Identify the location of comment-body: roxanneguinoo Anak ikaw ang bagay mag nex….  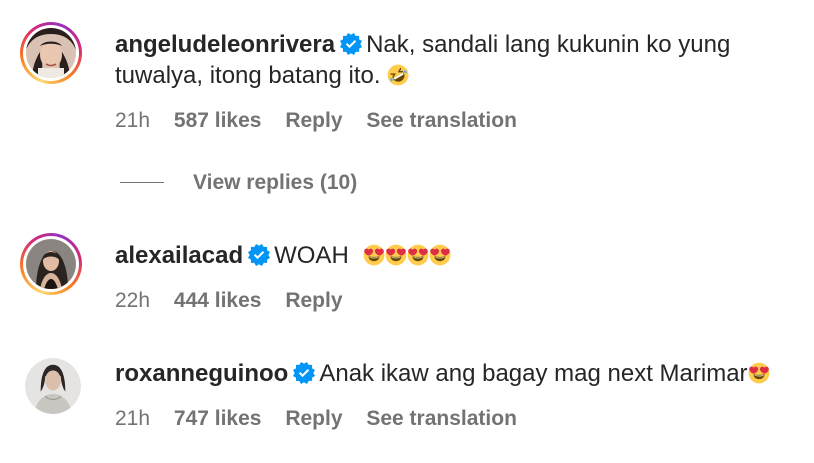
(459, 373).